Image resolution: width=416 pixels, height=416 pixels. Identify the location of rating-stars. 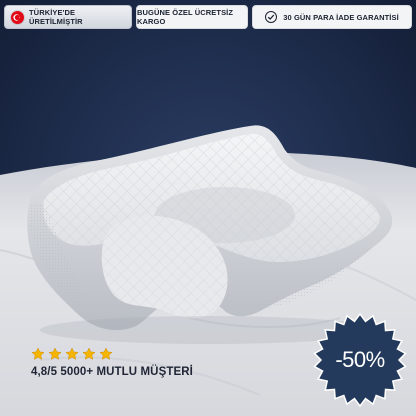
(112, 354).